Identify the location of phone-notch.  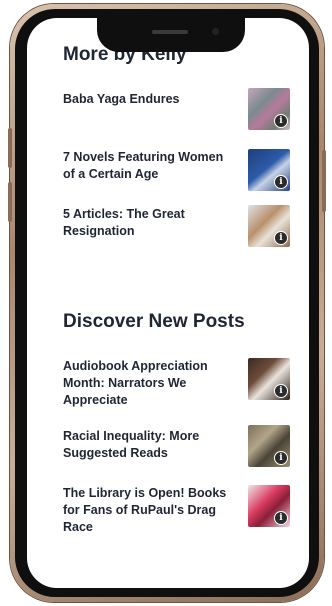
(171, 35).